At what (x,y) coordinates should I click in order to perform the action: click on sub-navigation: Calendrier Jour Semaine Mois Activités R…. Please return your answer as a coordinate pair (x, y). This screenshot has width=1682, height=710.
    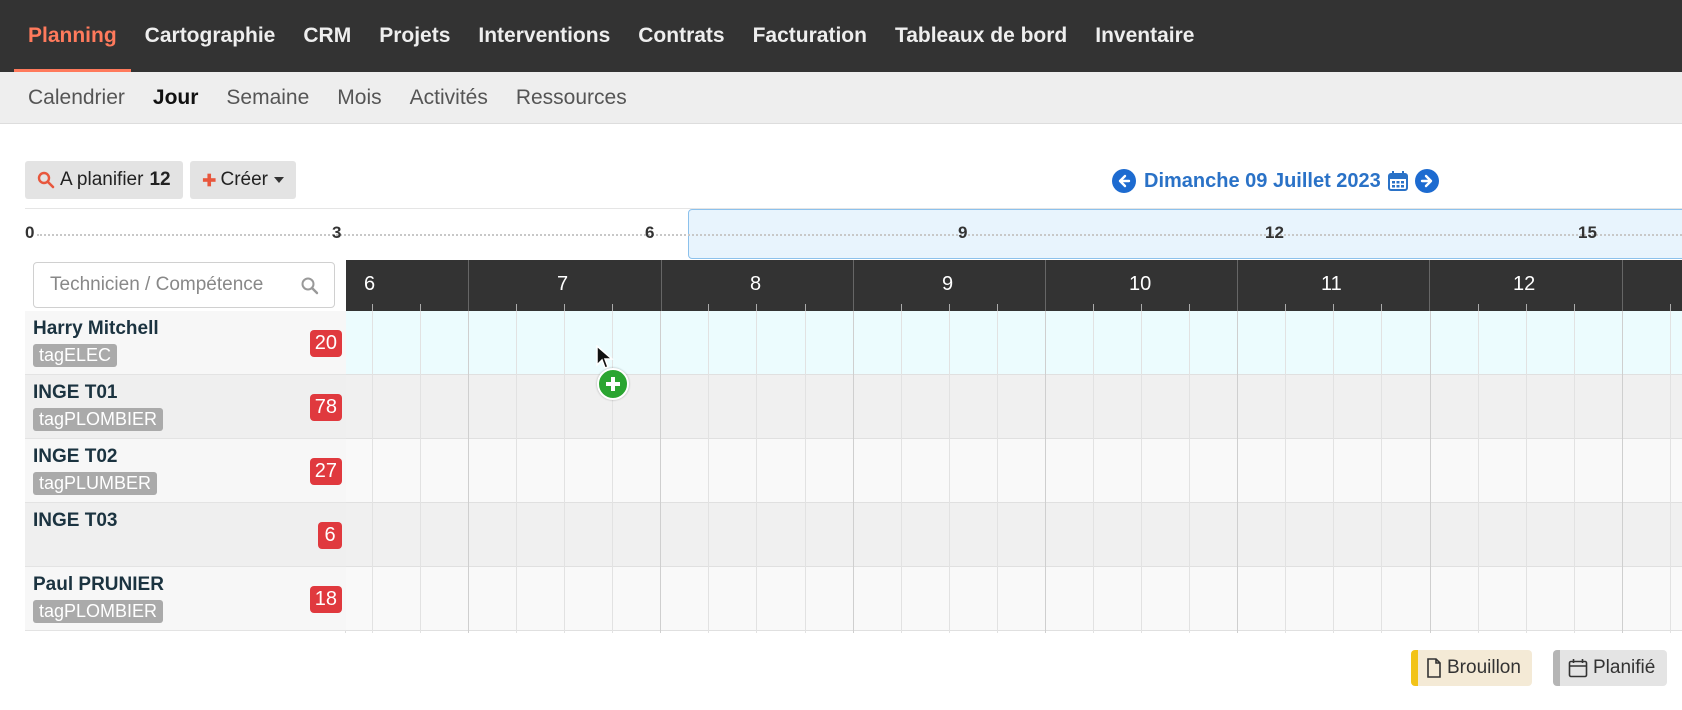
    Looking at the image, I should click on (841, 98).